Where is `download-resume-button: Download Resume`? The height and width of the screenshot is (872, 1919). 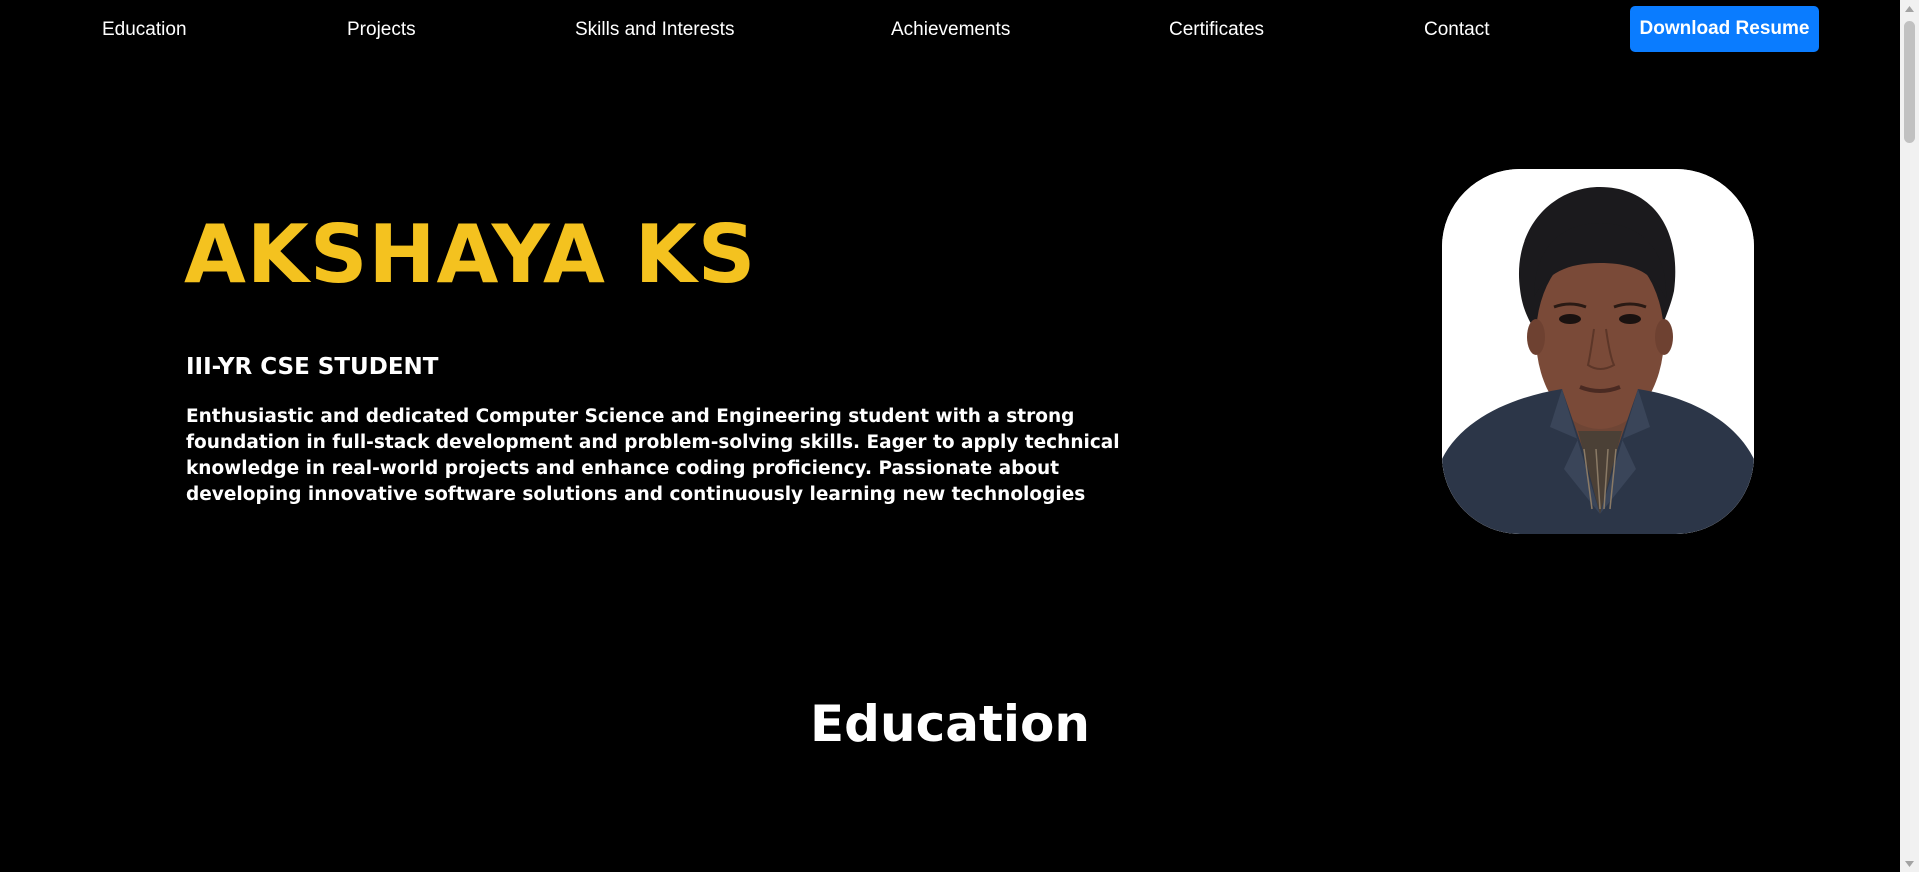
download-resume-button: Download Resume is located at coordinates (1724, 29).